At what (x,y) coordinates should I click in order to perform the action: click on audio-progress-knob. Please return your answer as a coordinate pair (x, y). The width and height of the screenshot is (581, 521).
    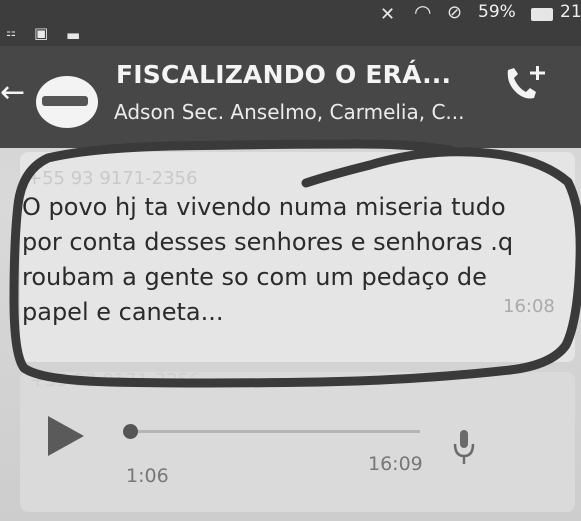
    Looking at the image, I should click on (130, 431).